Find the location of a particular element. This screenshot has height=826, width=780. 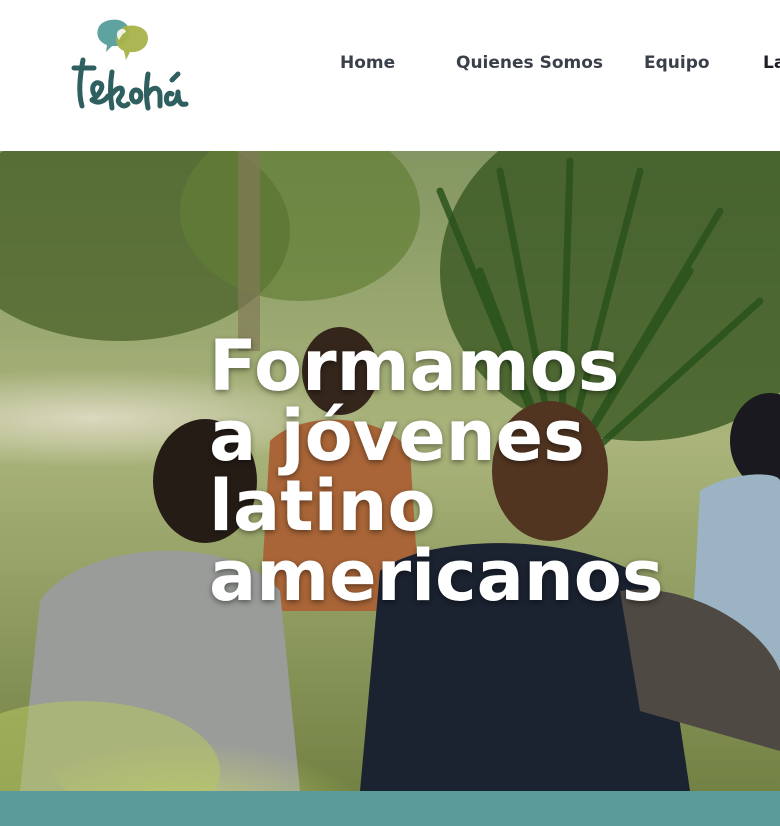

nav-equipo-link: Equipo is located at coordinates (677, 63).